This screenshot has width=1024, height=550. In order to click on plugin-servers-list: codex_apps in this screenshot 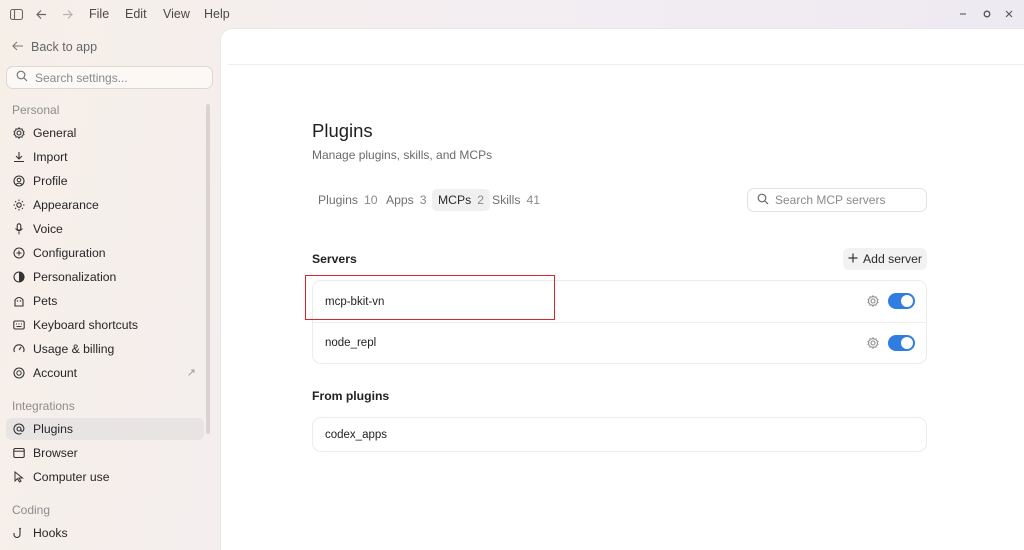, I will do `click(619, 434)`.